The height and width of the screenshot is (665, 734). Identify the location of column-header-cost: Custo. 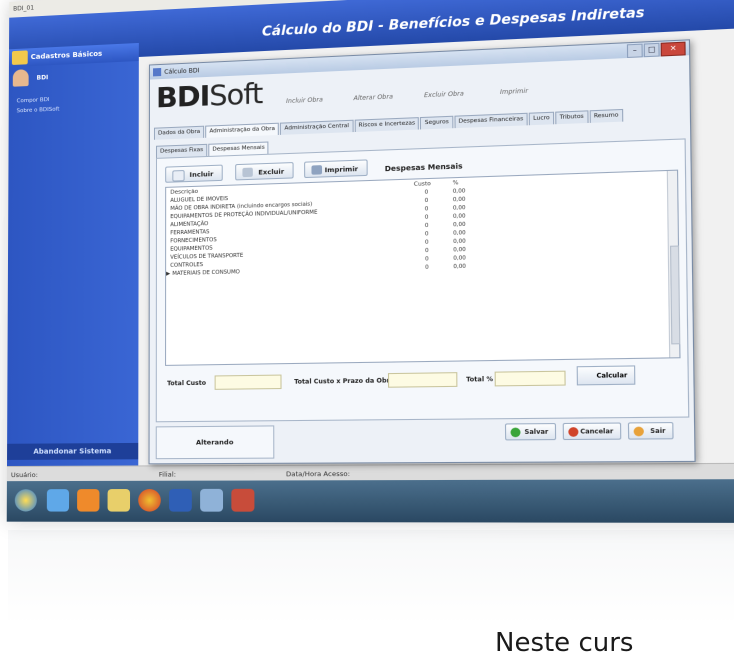
(422, 184).